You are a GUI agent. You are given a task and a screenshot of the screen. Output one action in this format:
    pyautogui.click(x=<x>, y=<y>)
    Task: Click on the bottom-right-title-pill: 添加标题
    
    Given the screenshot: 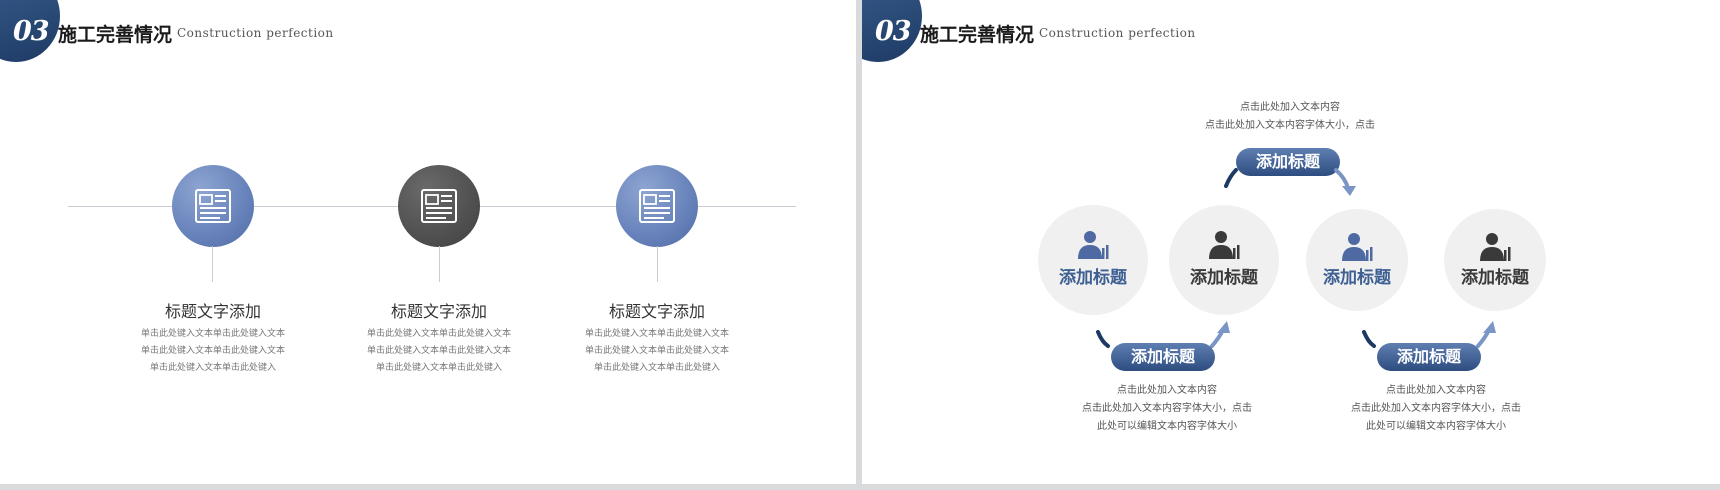 What is the action you would take?
    pyautogui.click(x=1429, y=357)
    